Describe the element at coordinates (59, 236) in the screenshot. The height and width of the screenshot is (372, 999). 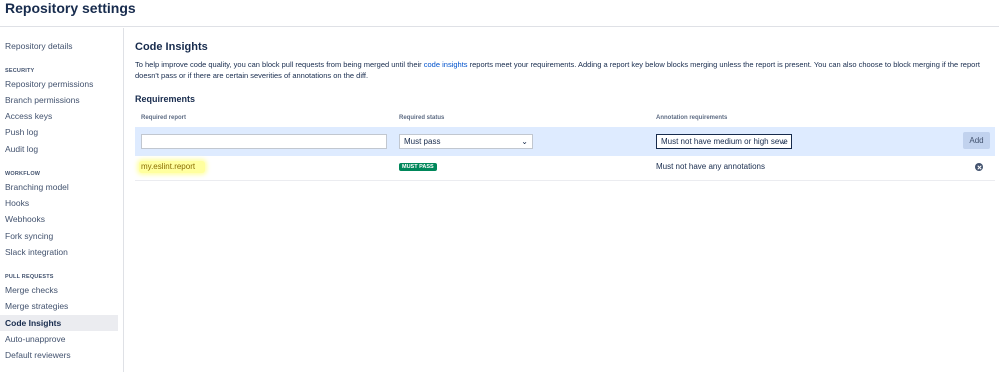
I see `sidebar-item-fork-syncing: Fork syncing` at that location.